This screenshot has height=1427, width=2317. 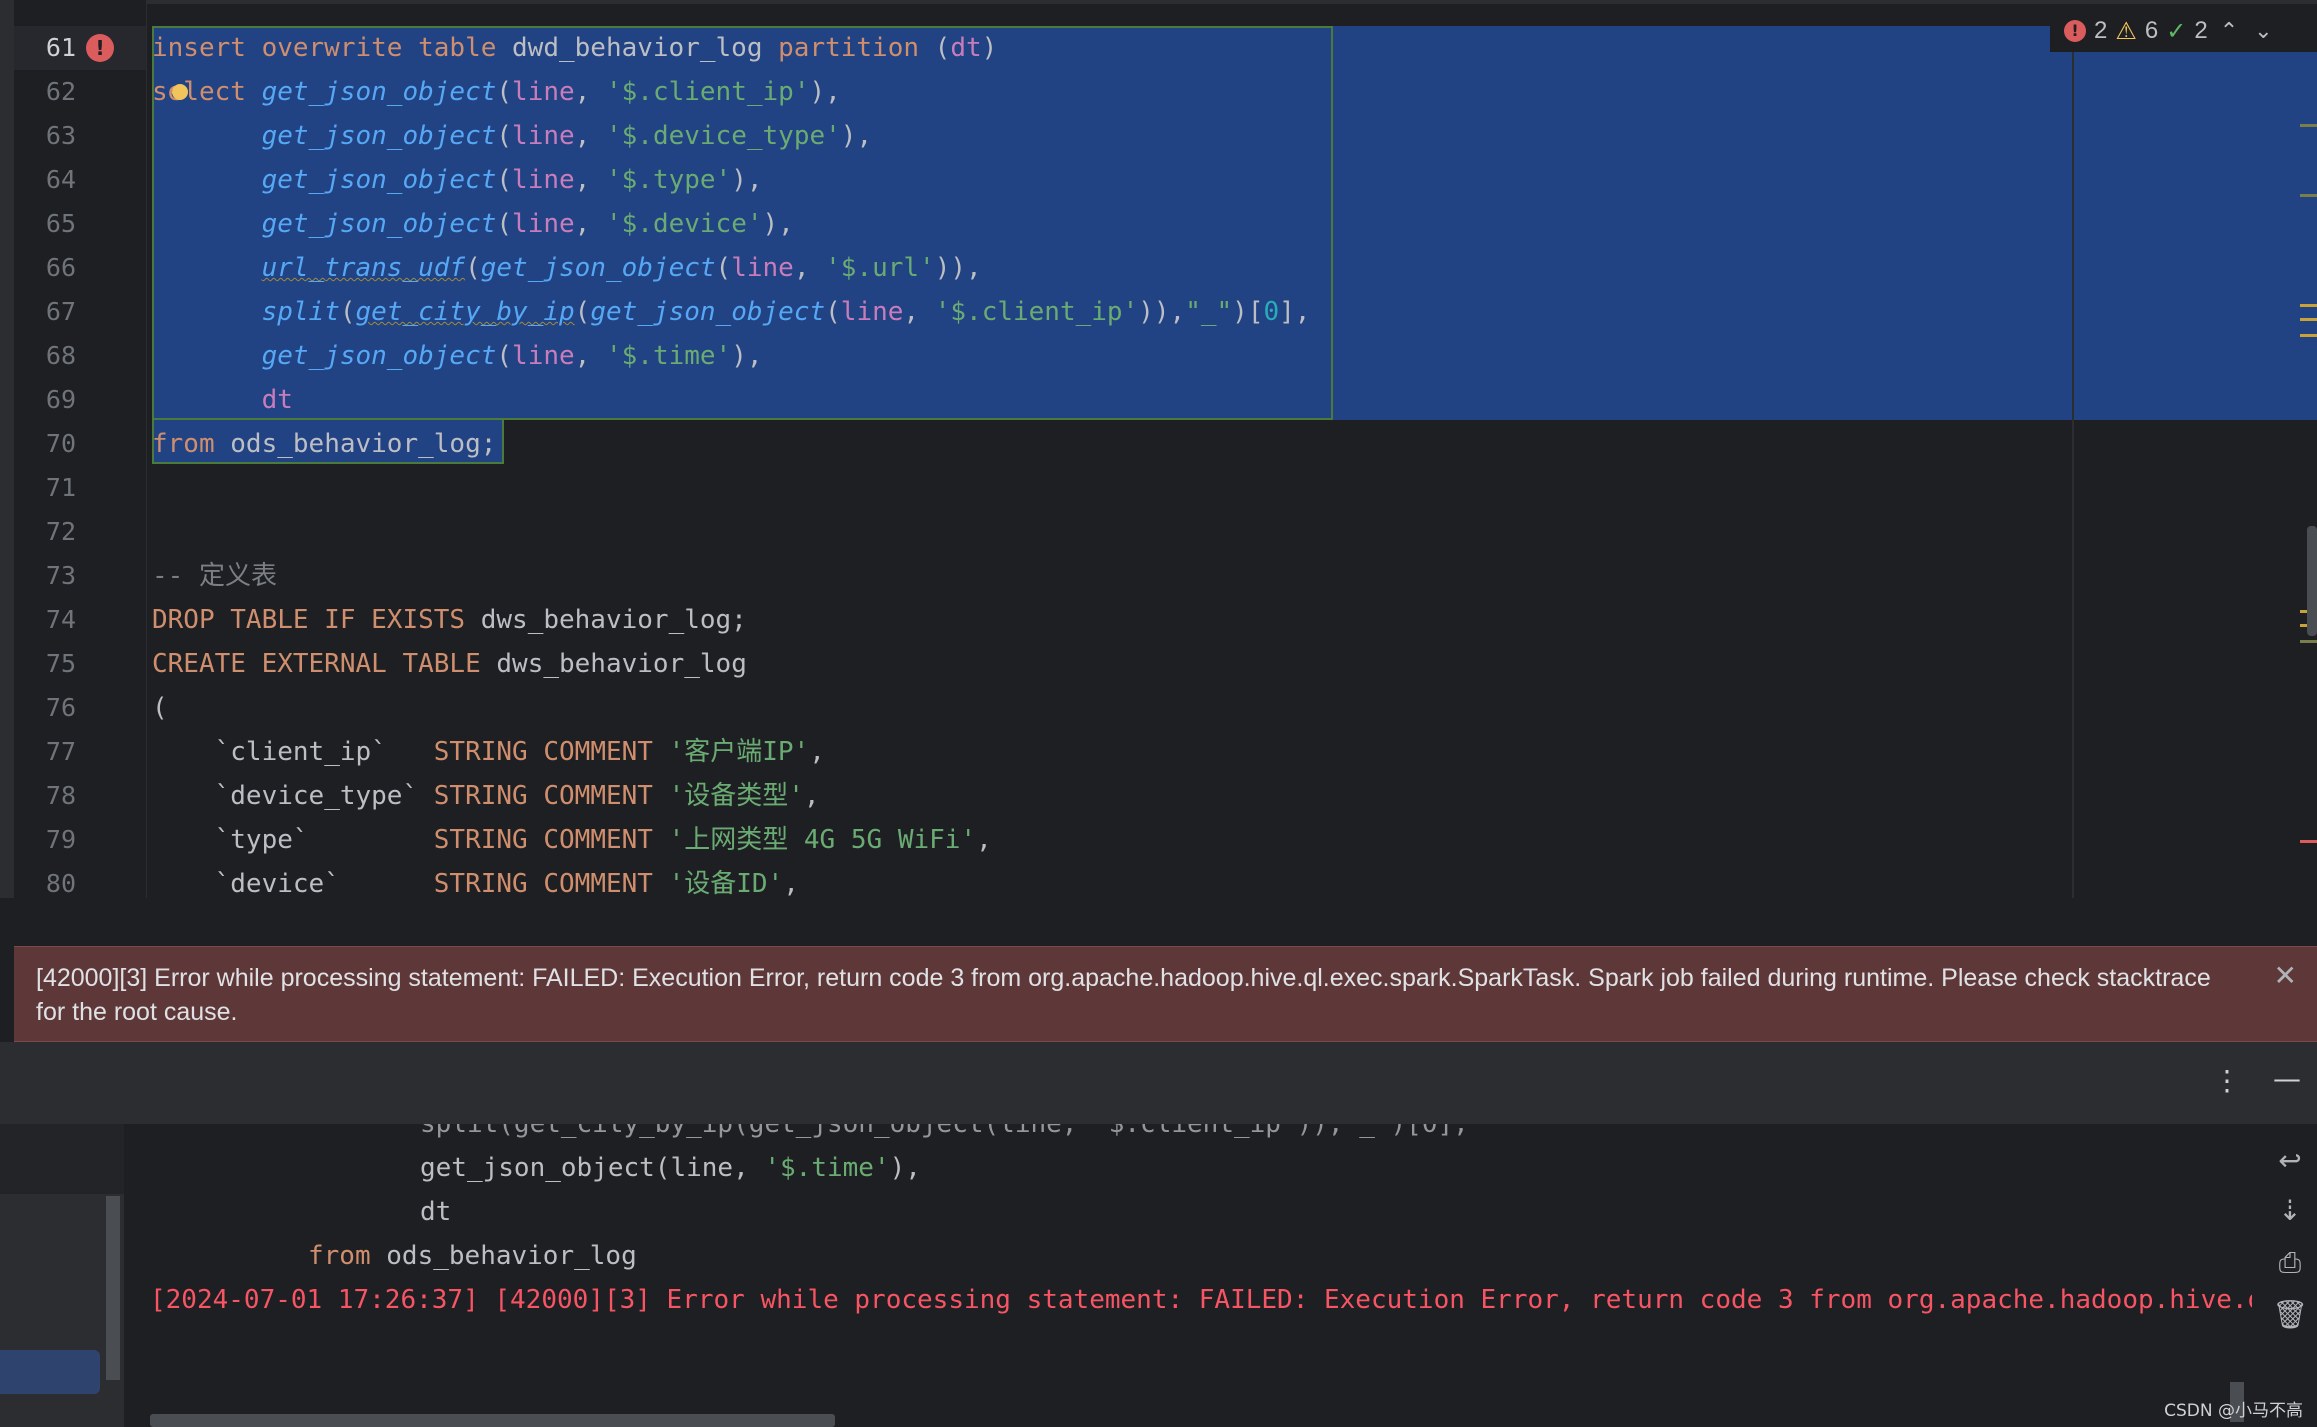 I want to click on close-icon: ✕, so click(x=2285, y=975).